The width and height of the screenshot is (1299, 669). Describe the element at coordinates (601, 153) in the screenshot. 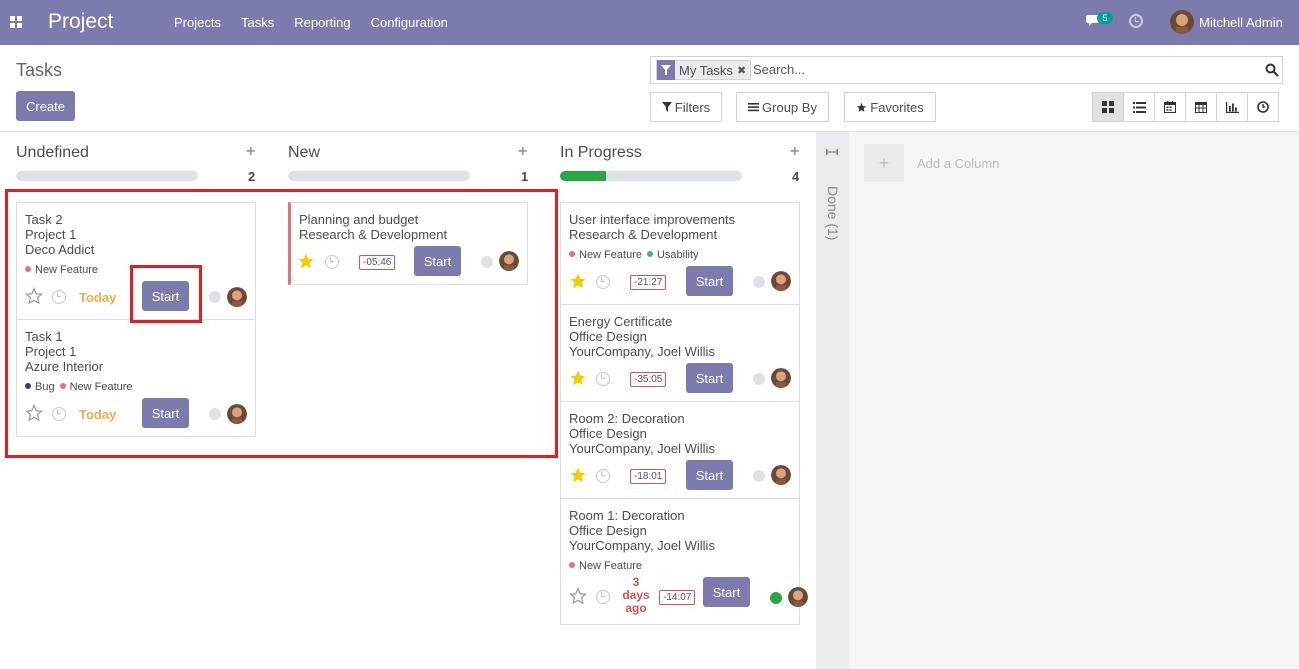

I see `column-title: In Progress` at that location.